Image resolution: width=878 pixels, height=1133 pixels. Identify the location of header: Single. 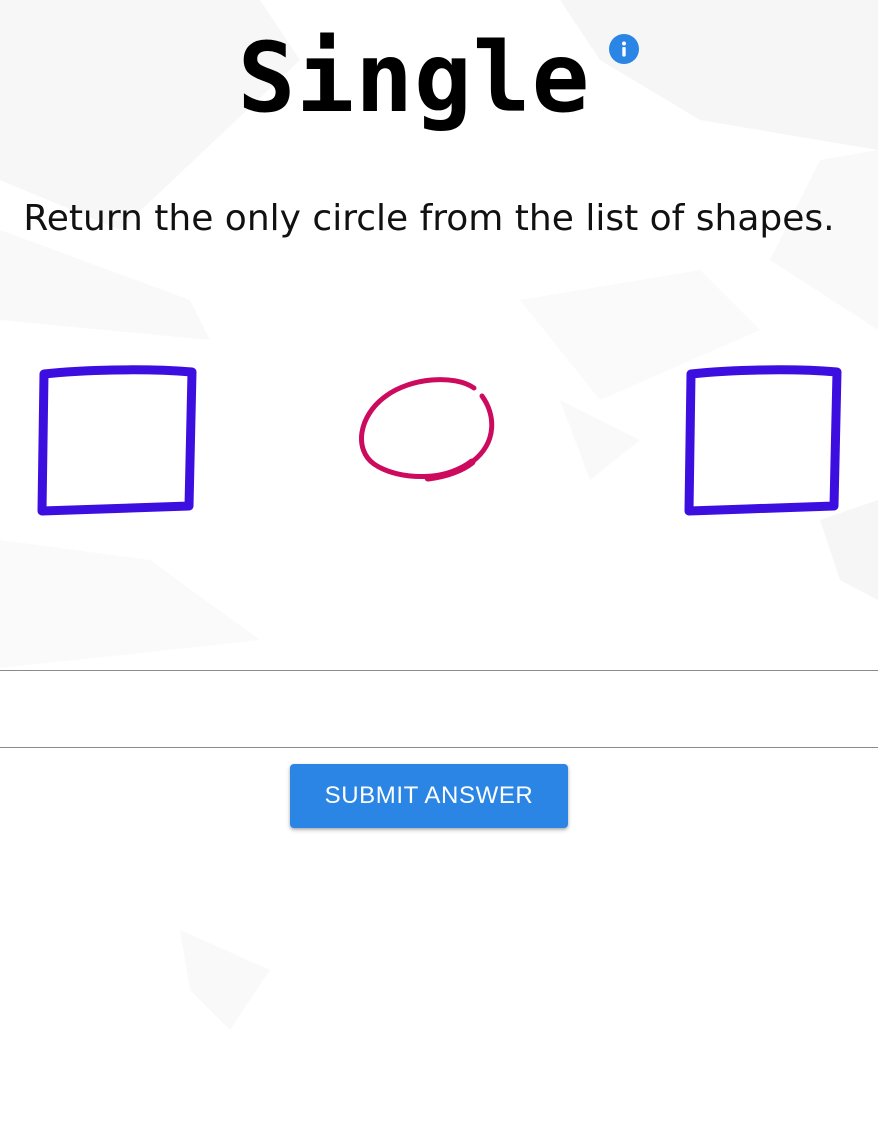
(439, 78).